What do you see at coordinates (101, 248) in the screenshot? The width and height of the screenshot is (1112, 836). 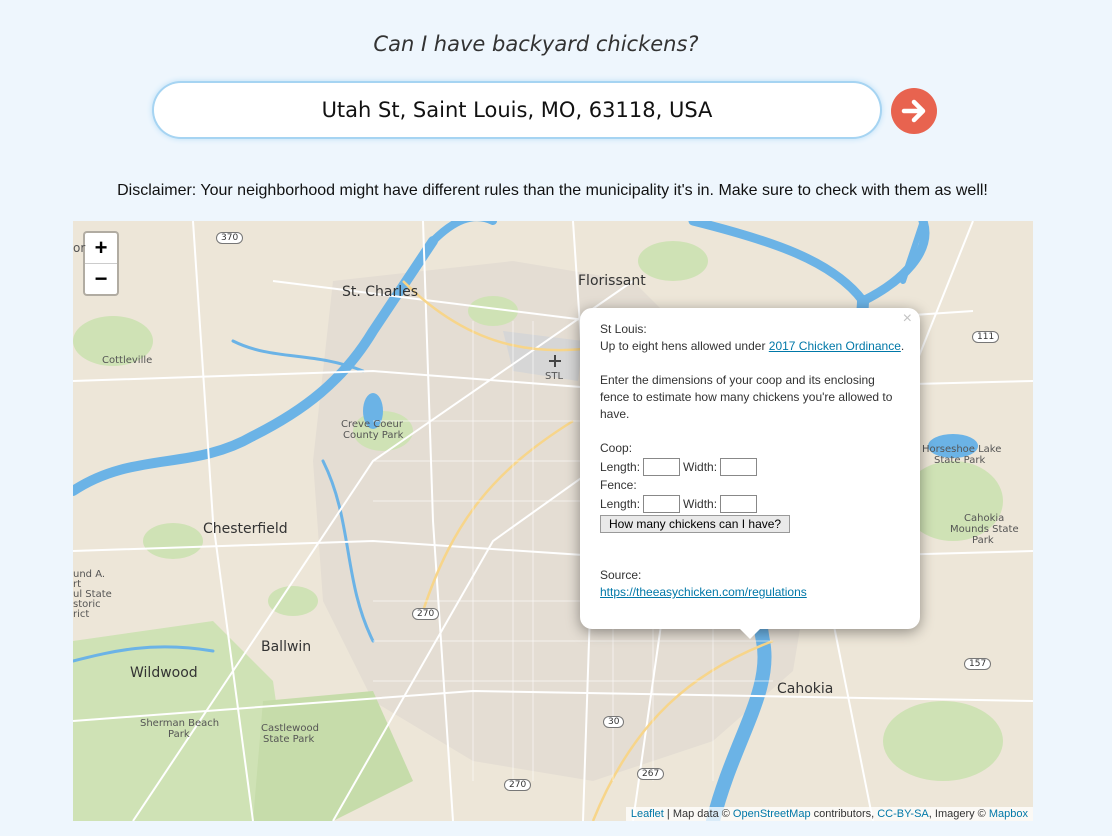 I see `zoom-in-button: +` at bounding box center [101, 248].